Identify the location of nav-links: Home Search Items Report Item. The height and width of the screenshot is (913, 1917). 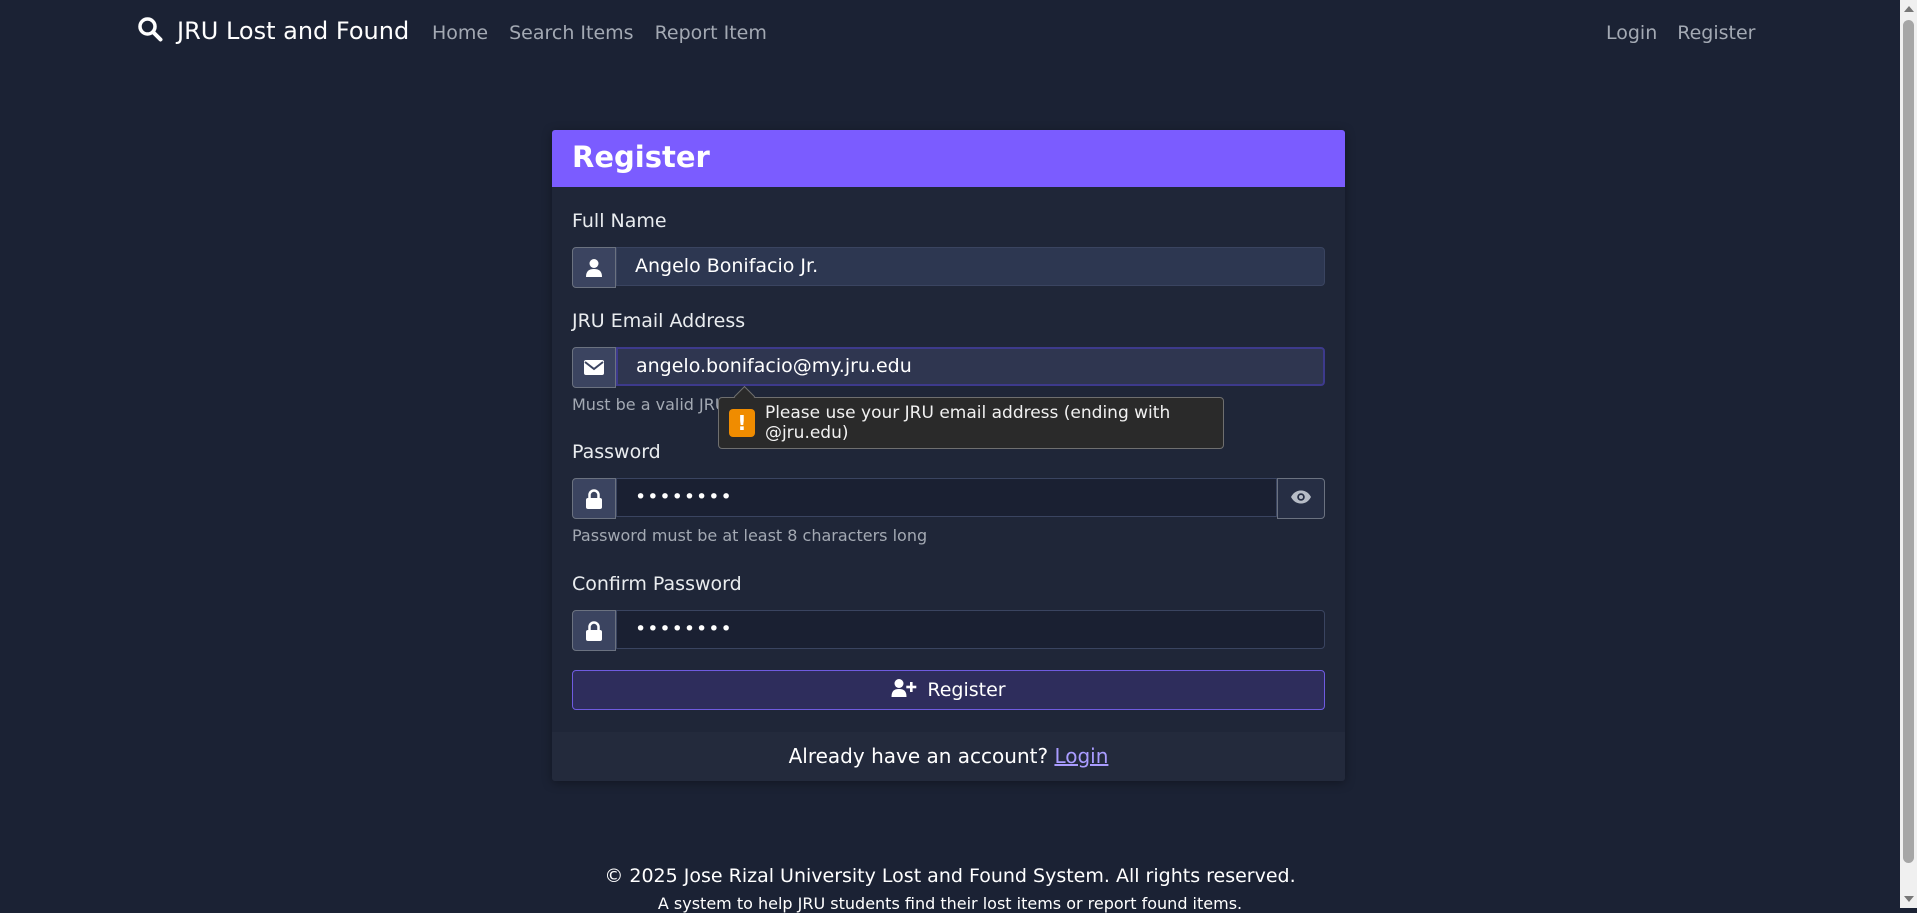
(610, 33).